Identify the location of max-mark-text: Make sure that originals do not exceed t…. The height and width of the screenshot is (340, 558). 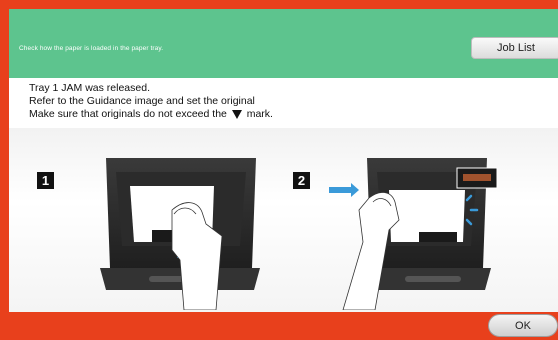
(151, 114).